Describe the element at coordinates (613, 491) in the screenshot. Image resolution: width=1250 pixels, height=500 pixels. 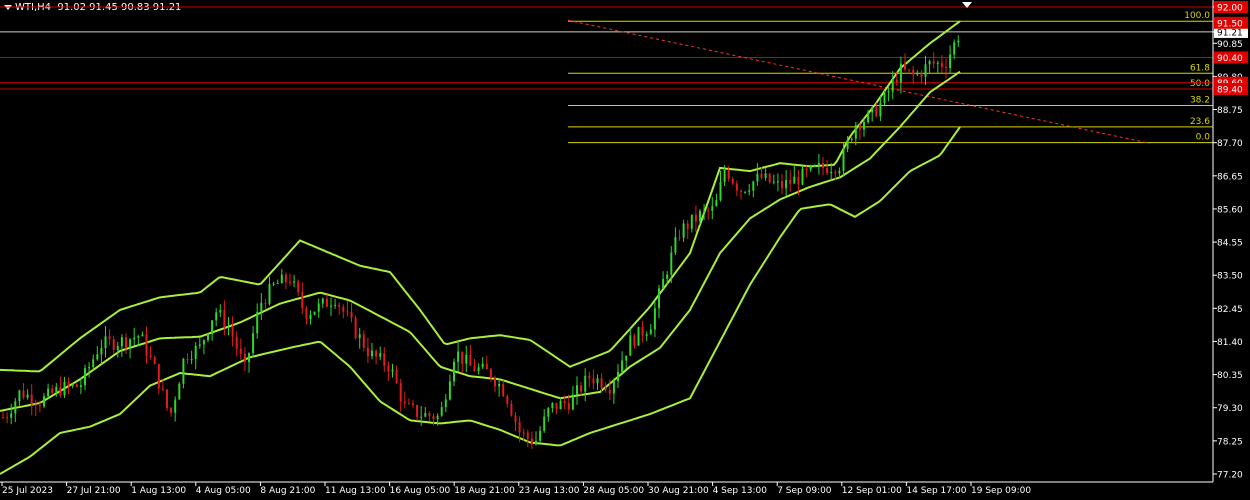
I see `x-tick-label: 28 Aug 05:00` at that location.